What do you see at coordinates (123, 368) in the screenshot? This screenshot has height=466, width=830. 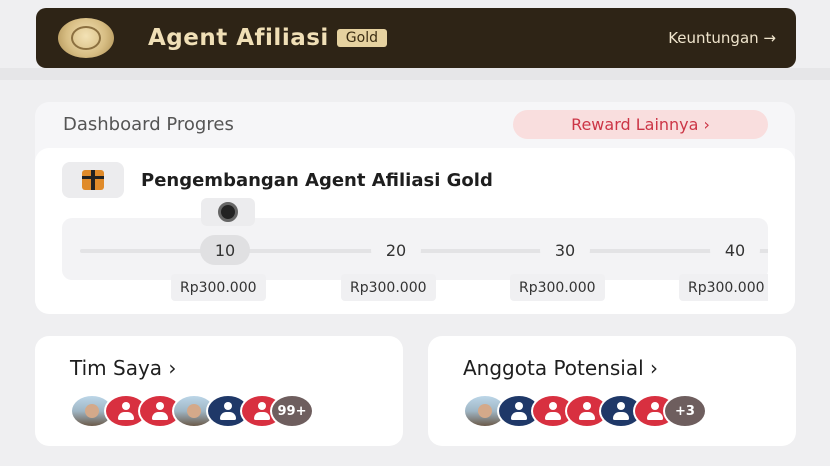 I see `my-team-title: Tim Saya ›` at bounding box center [123, 368].